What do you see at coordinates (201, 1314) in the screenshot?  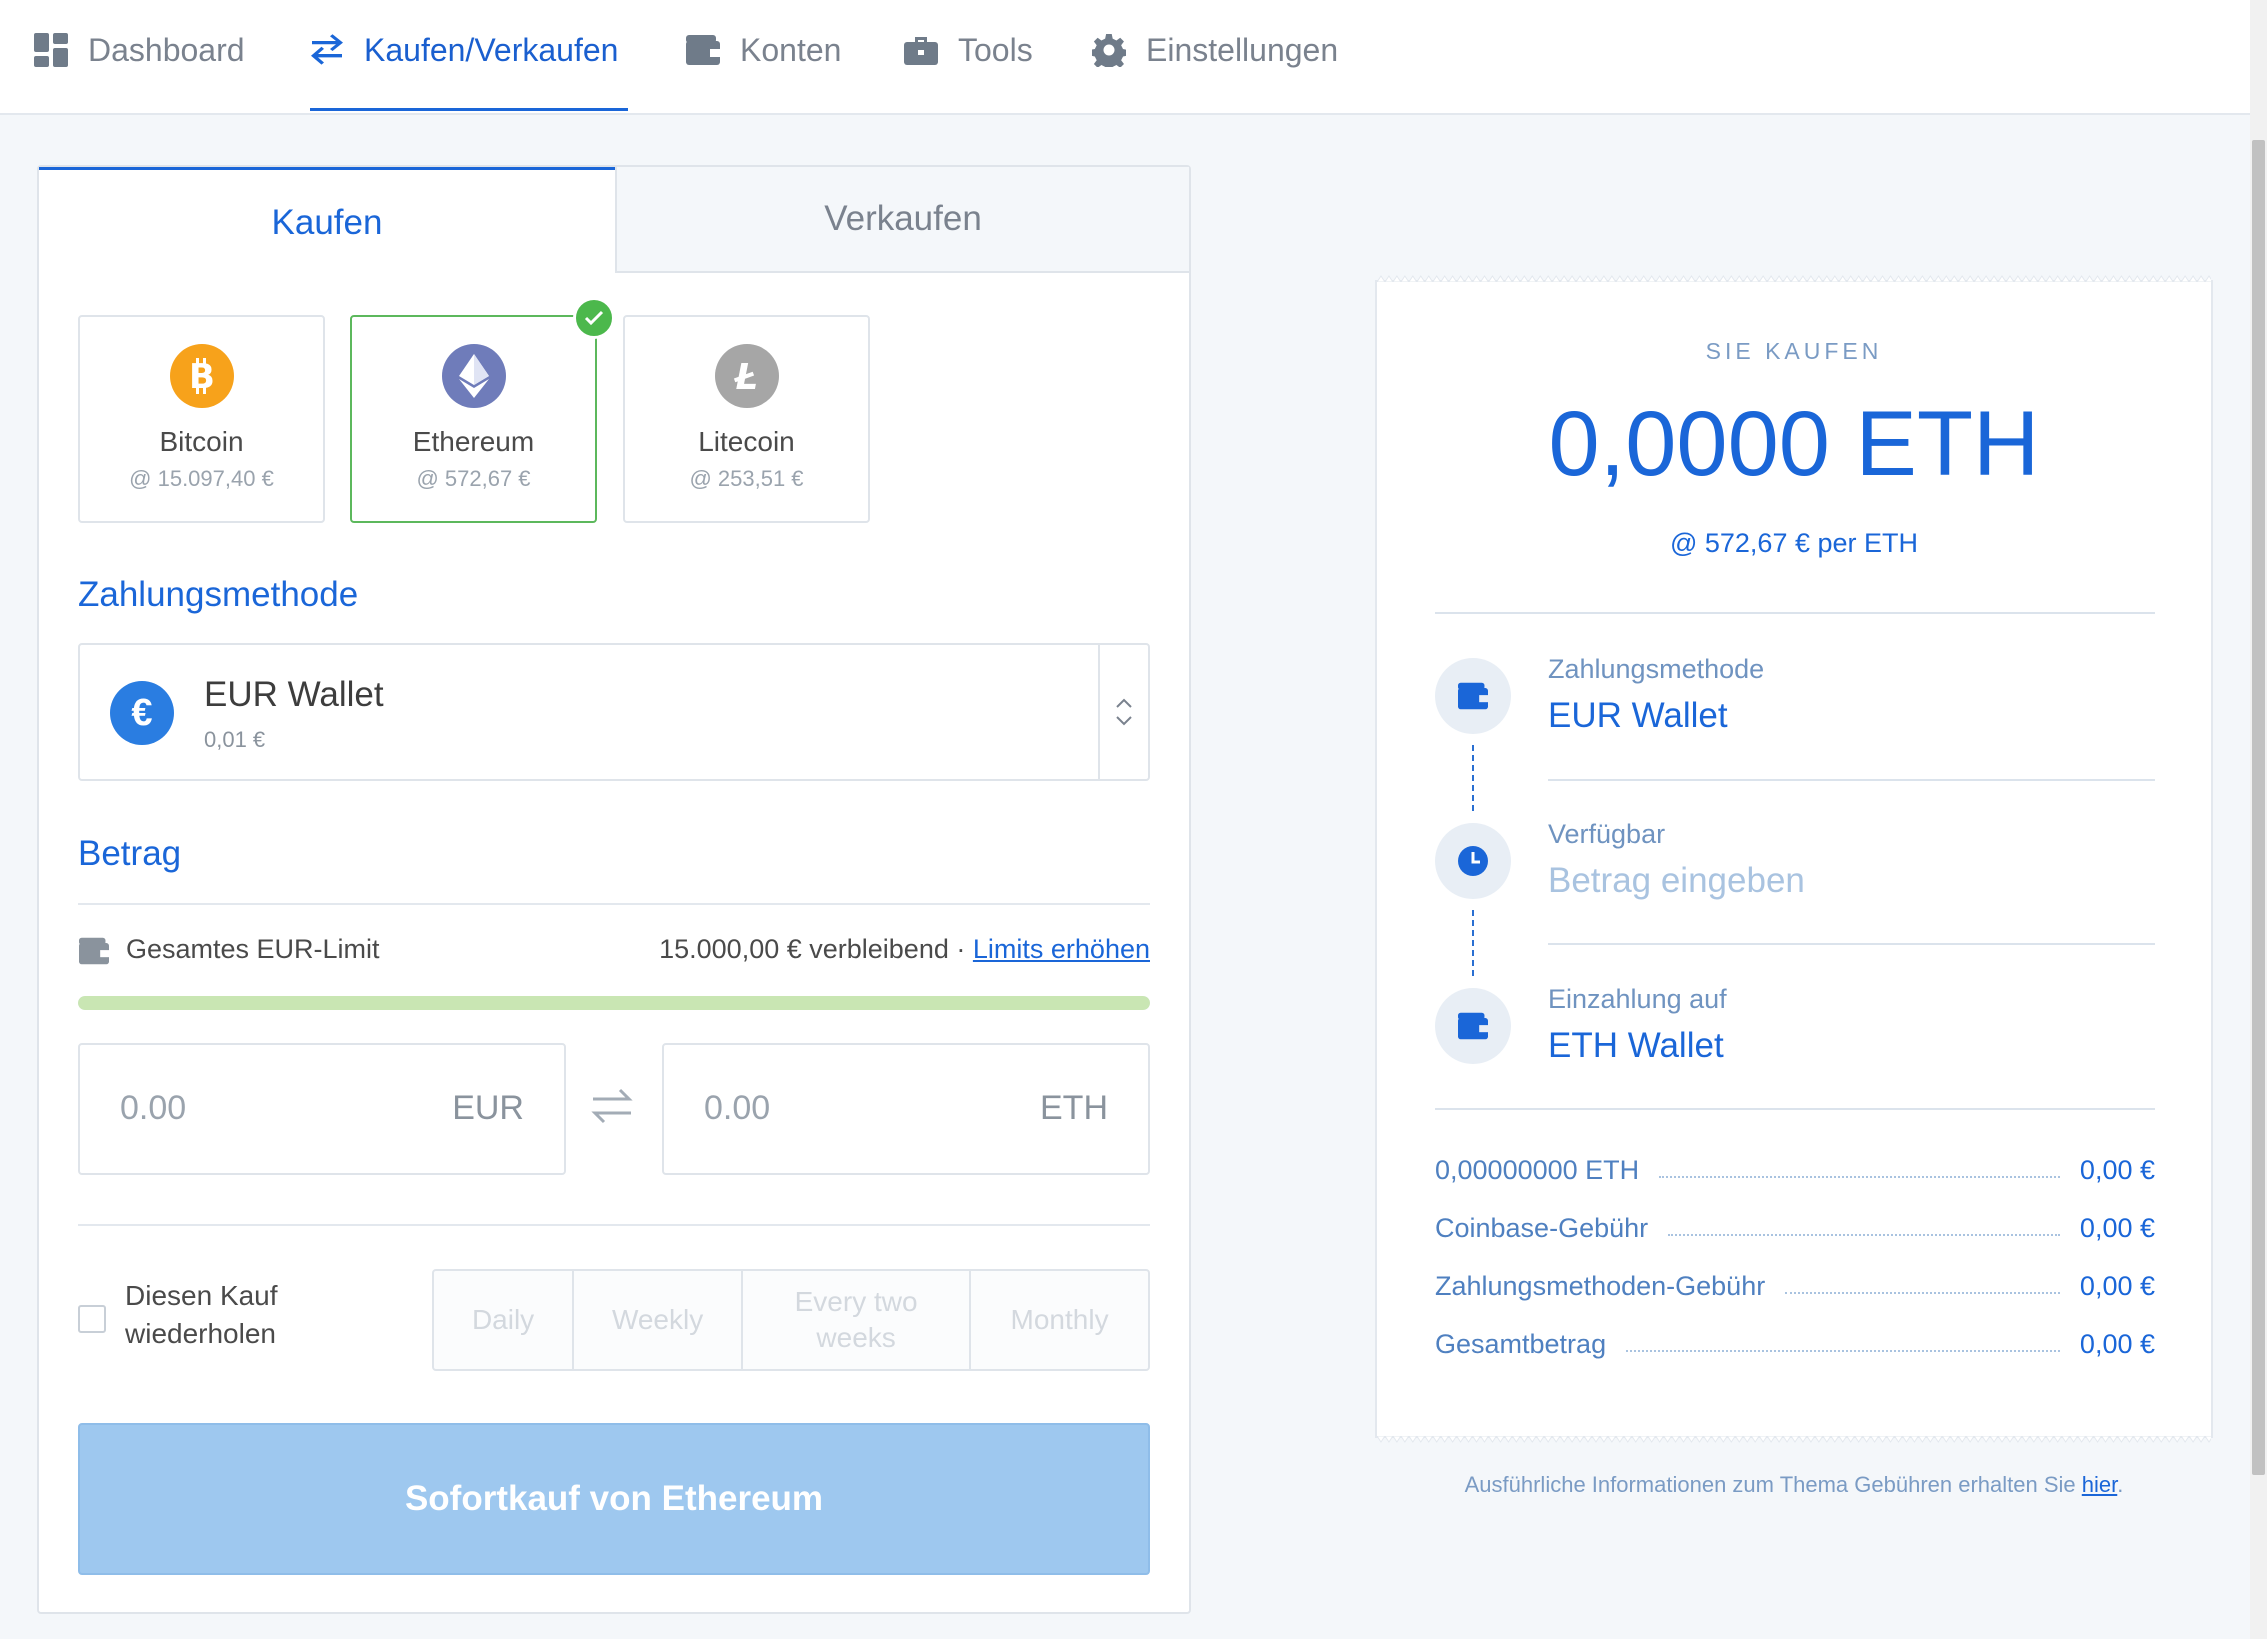 I see `repeat-purchase-label: Diesen Kauf wiederholen` at bounding box center [201, 1314].